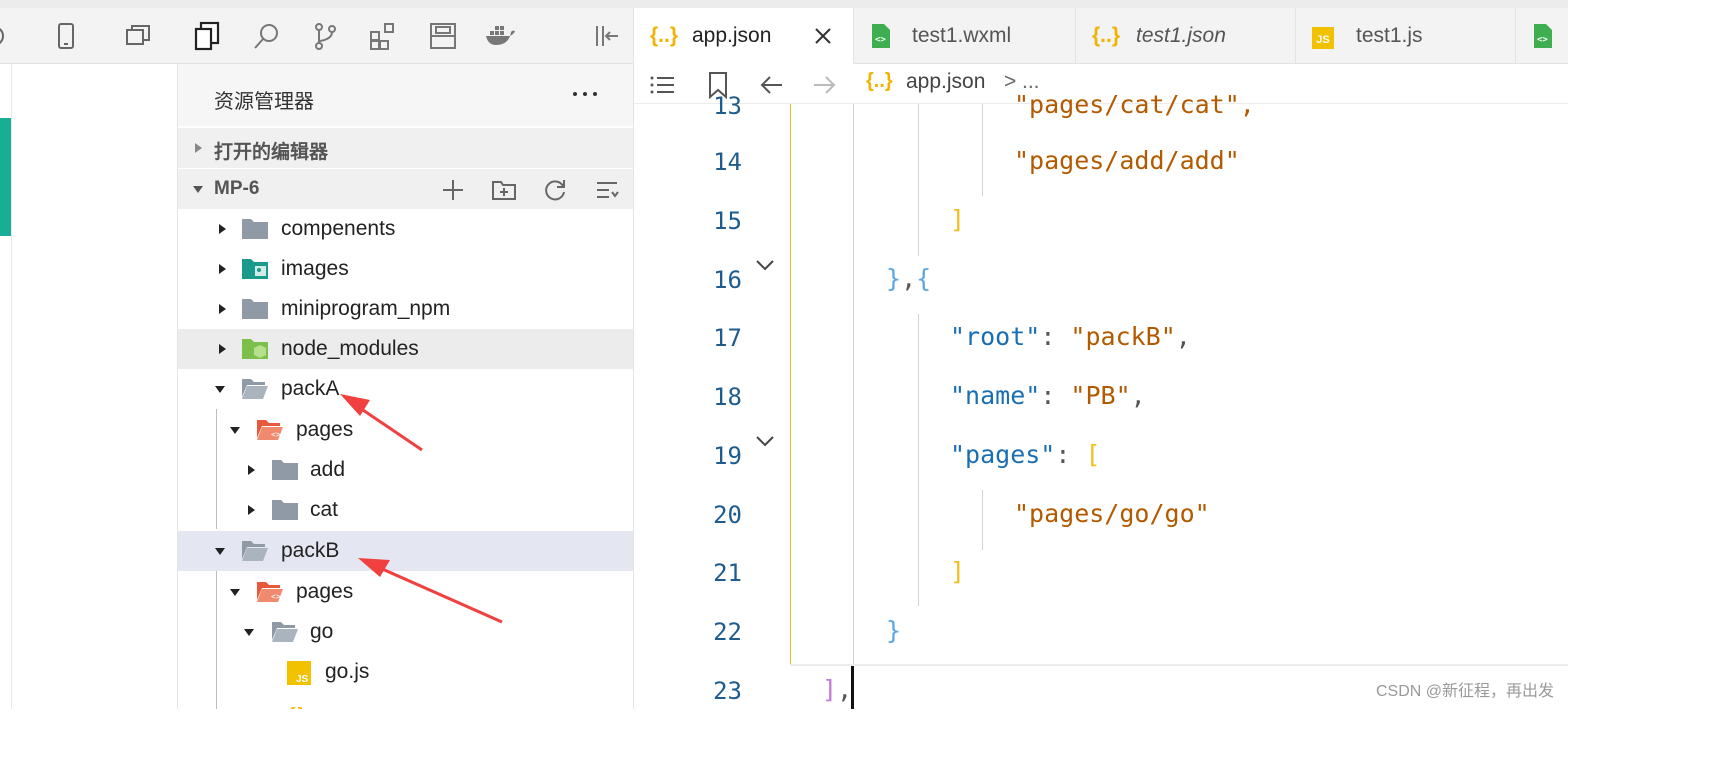  I want to click on json-file-icon: {}, so click(301, 705).